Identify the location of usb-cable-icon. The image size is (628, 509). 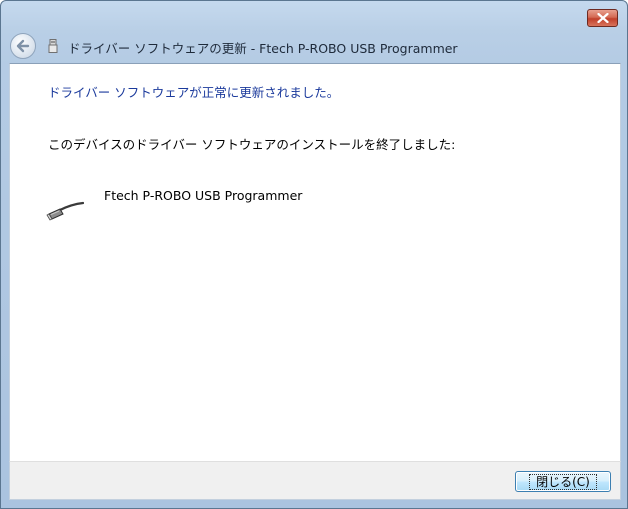
(65, 211).